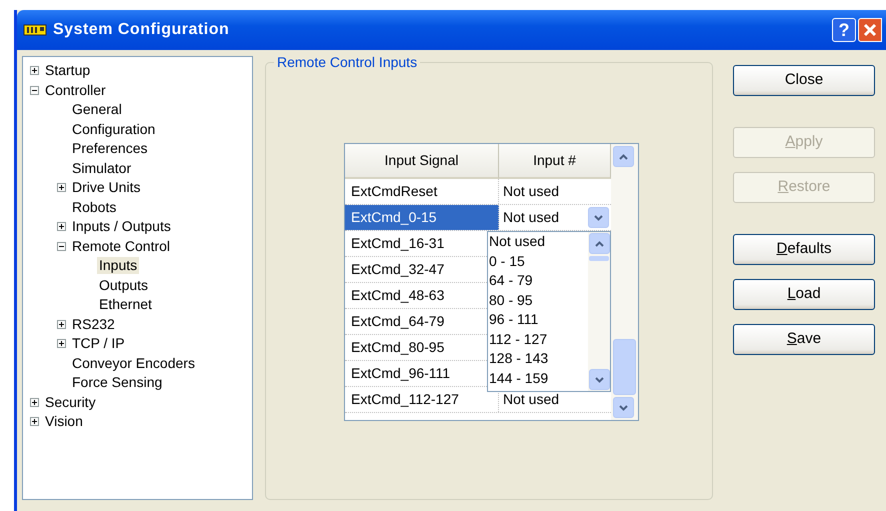  What do you see at coordinates (538, 280) in the screenshot?
I see `dropdown-option: 64 - 79` at bounding box center [538, 280].